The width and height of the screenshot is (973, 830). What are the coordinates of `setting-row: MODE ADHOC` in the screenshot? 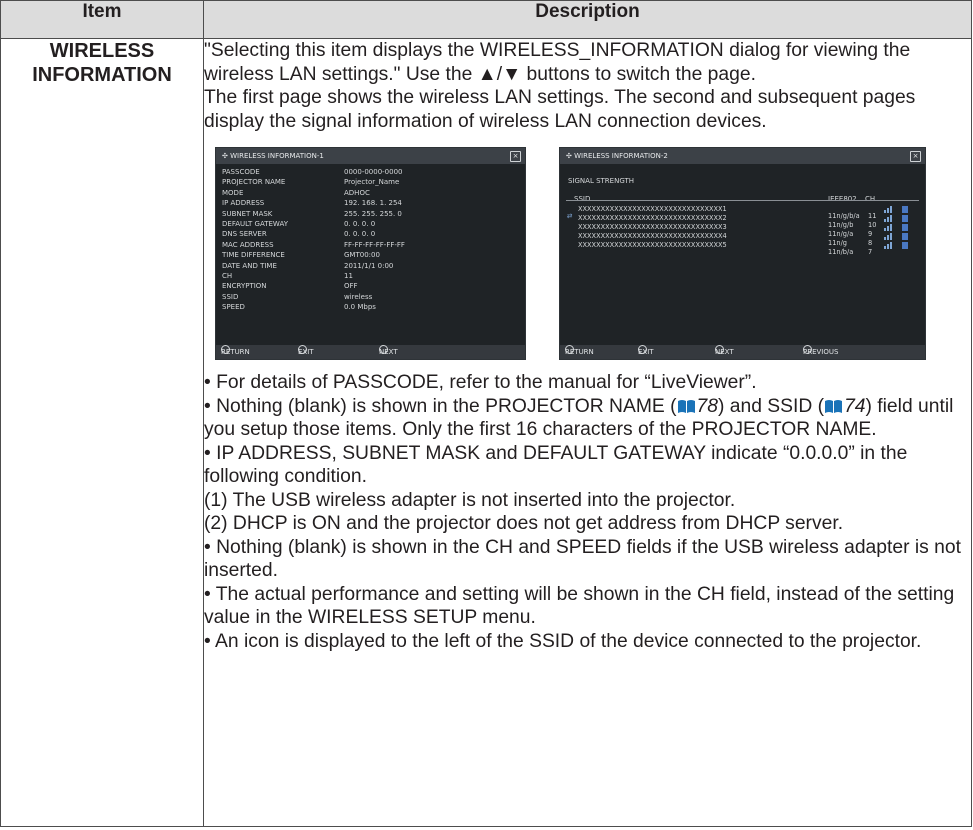 It's located at (313, 193).